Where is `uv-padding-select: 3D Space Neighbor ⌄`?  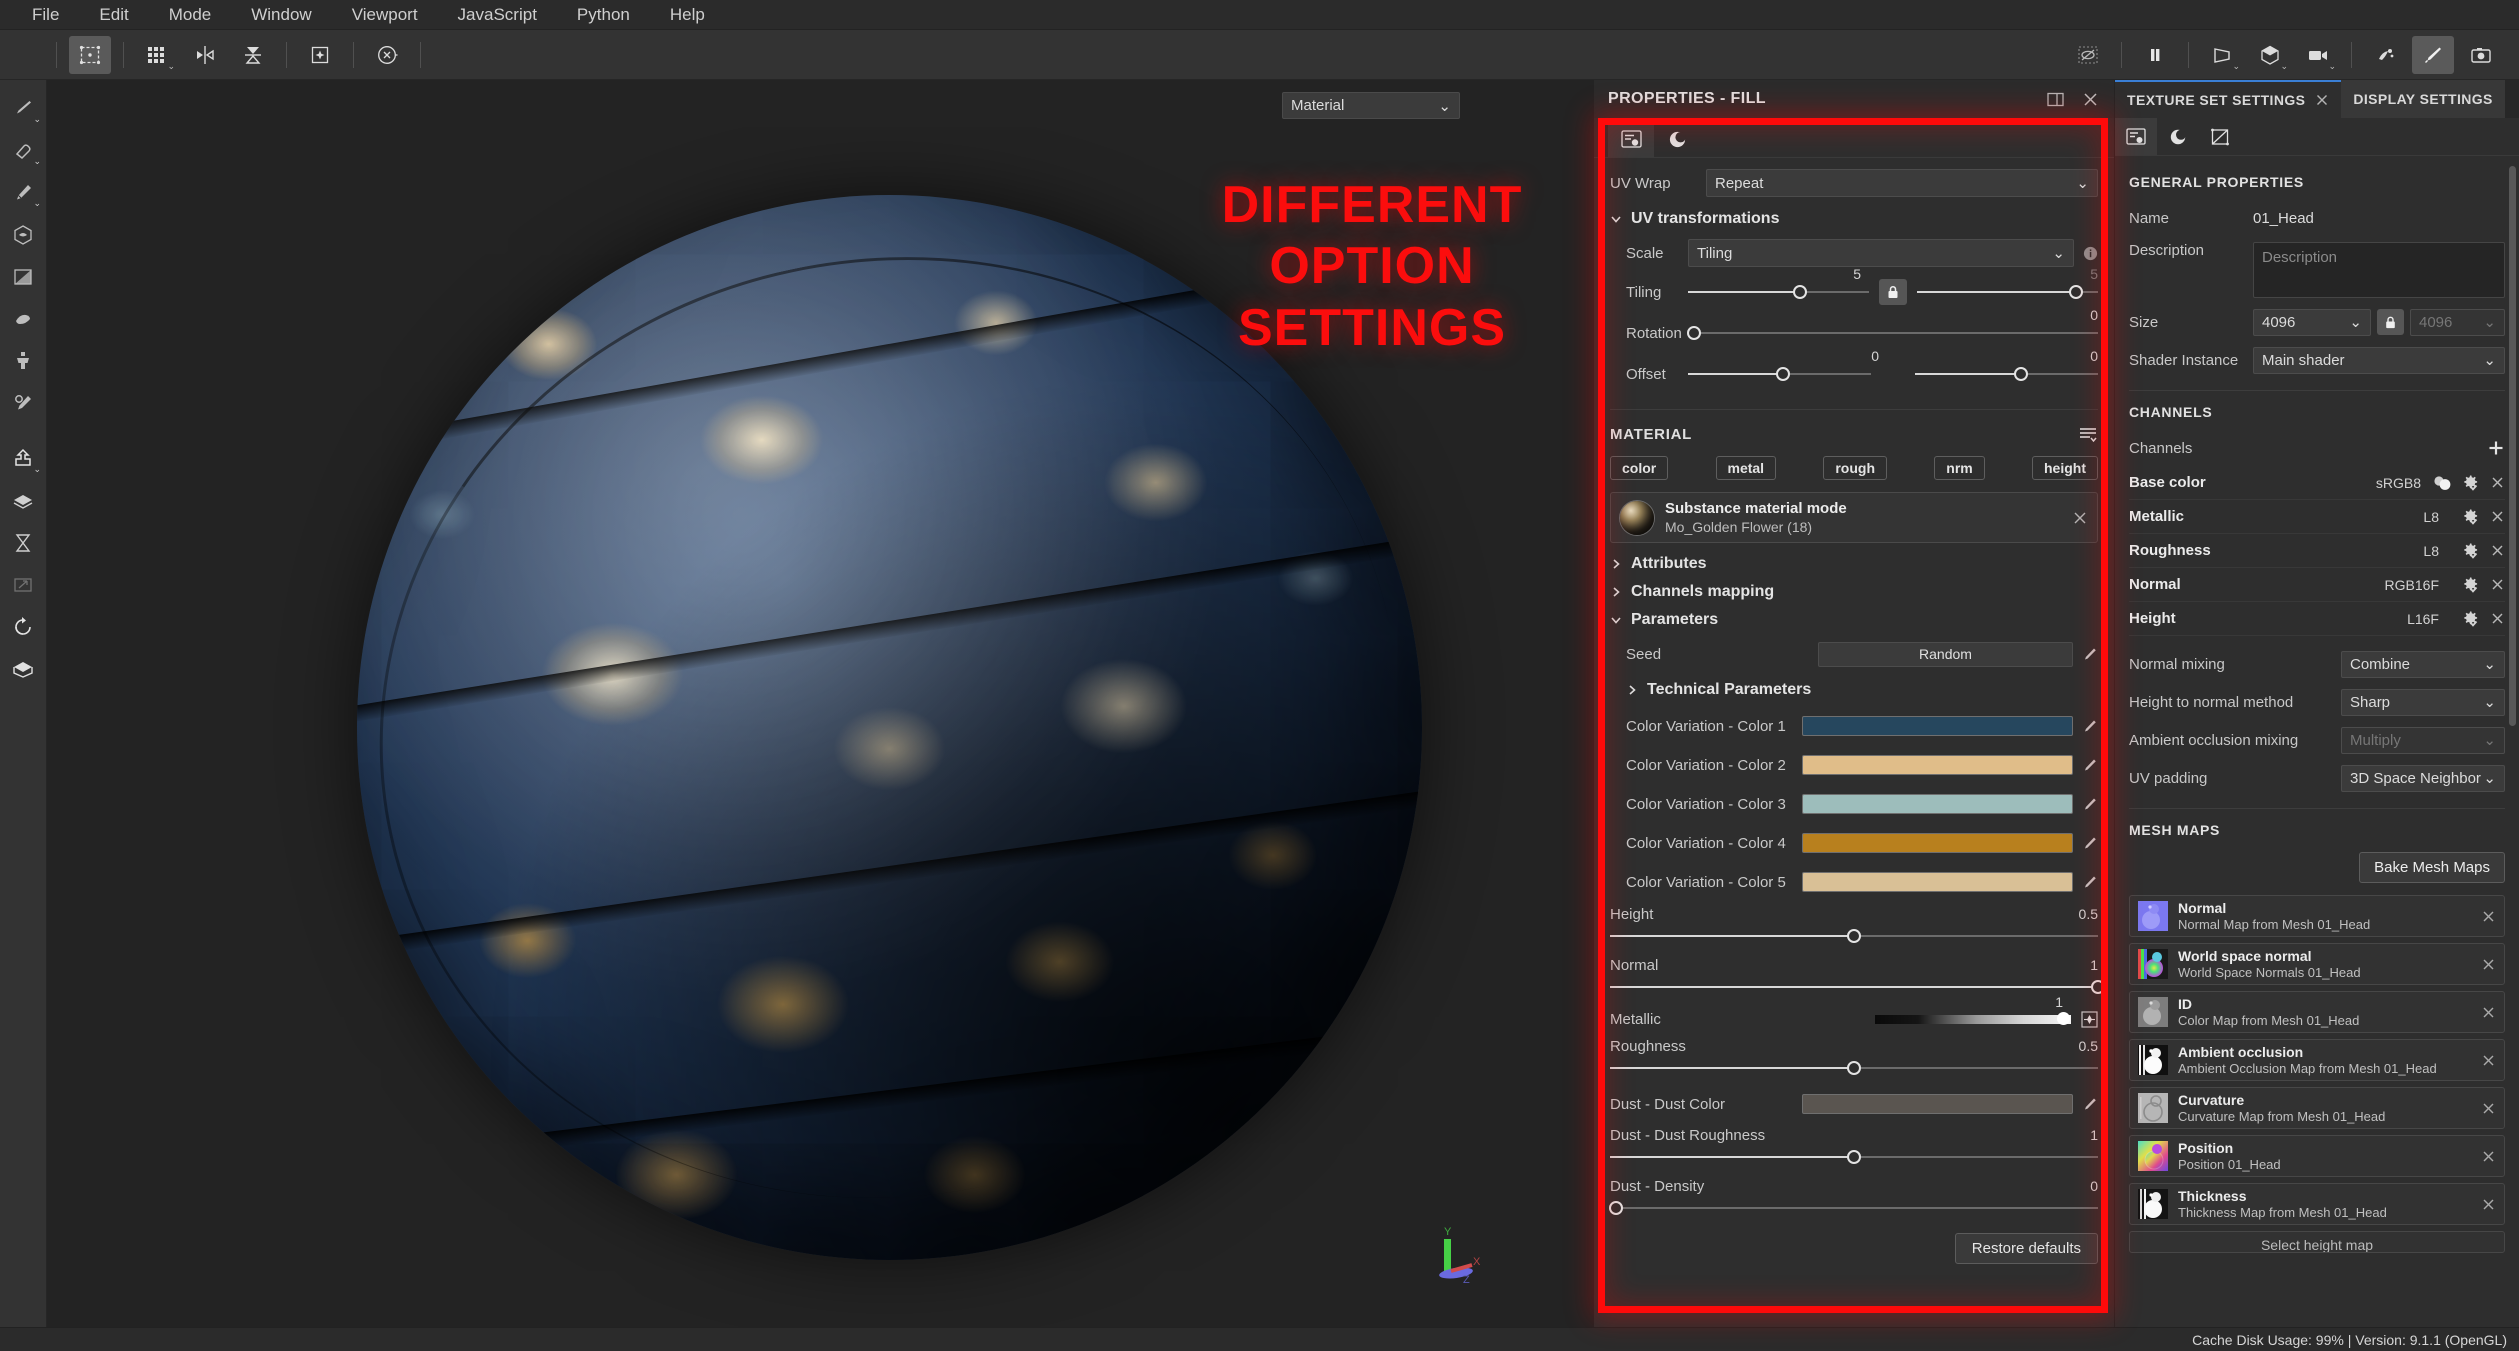
uv-padding-select: 3D Space Neighbor ⌄ is located at coordinates (2423, 778).